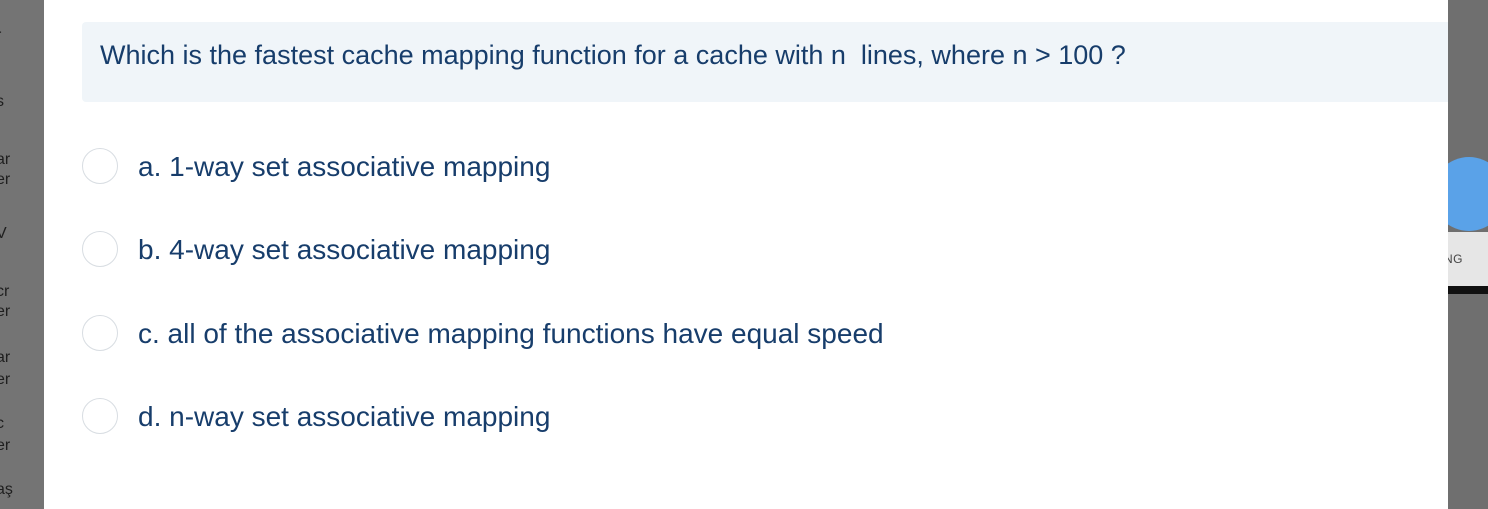 The image size is (1488, 509). I want to click on clipped-text-fragment: cr, so click(5, 291).